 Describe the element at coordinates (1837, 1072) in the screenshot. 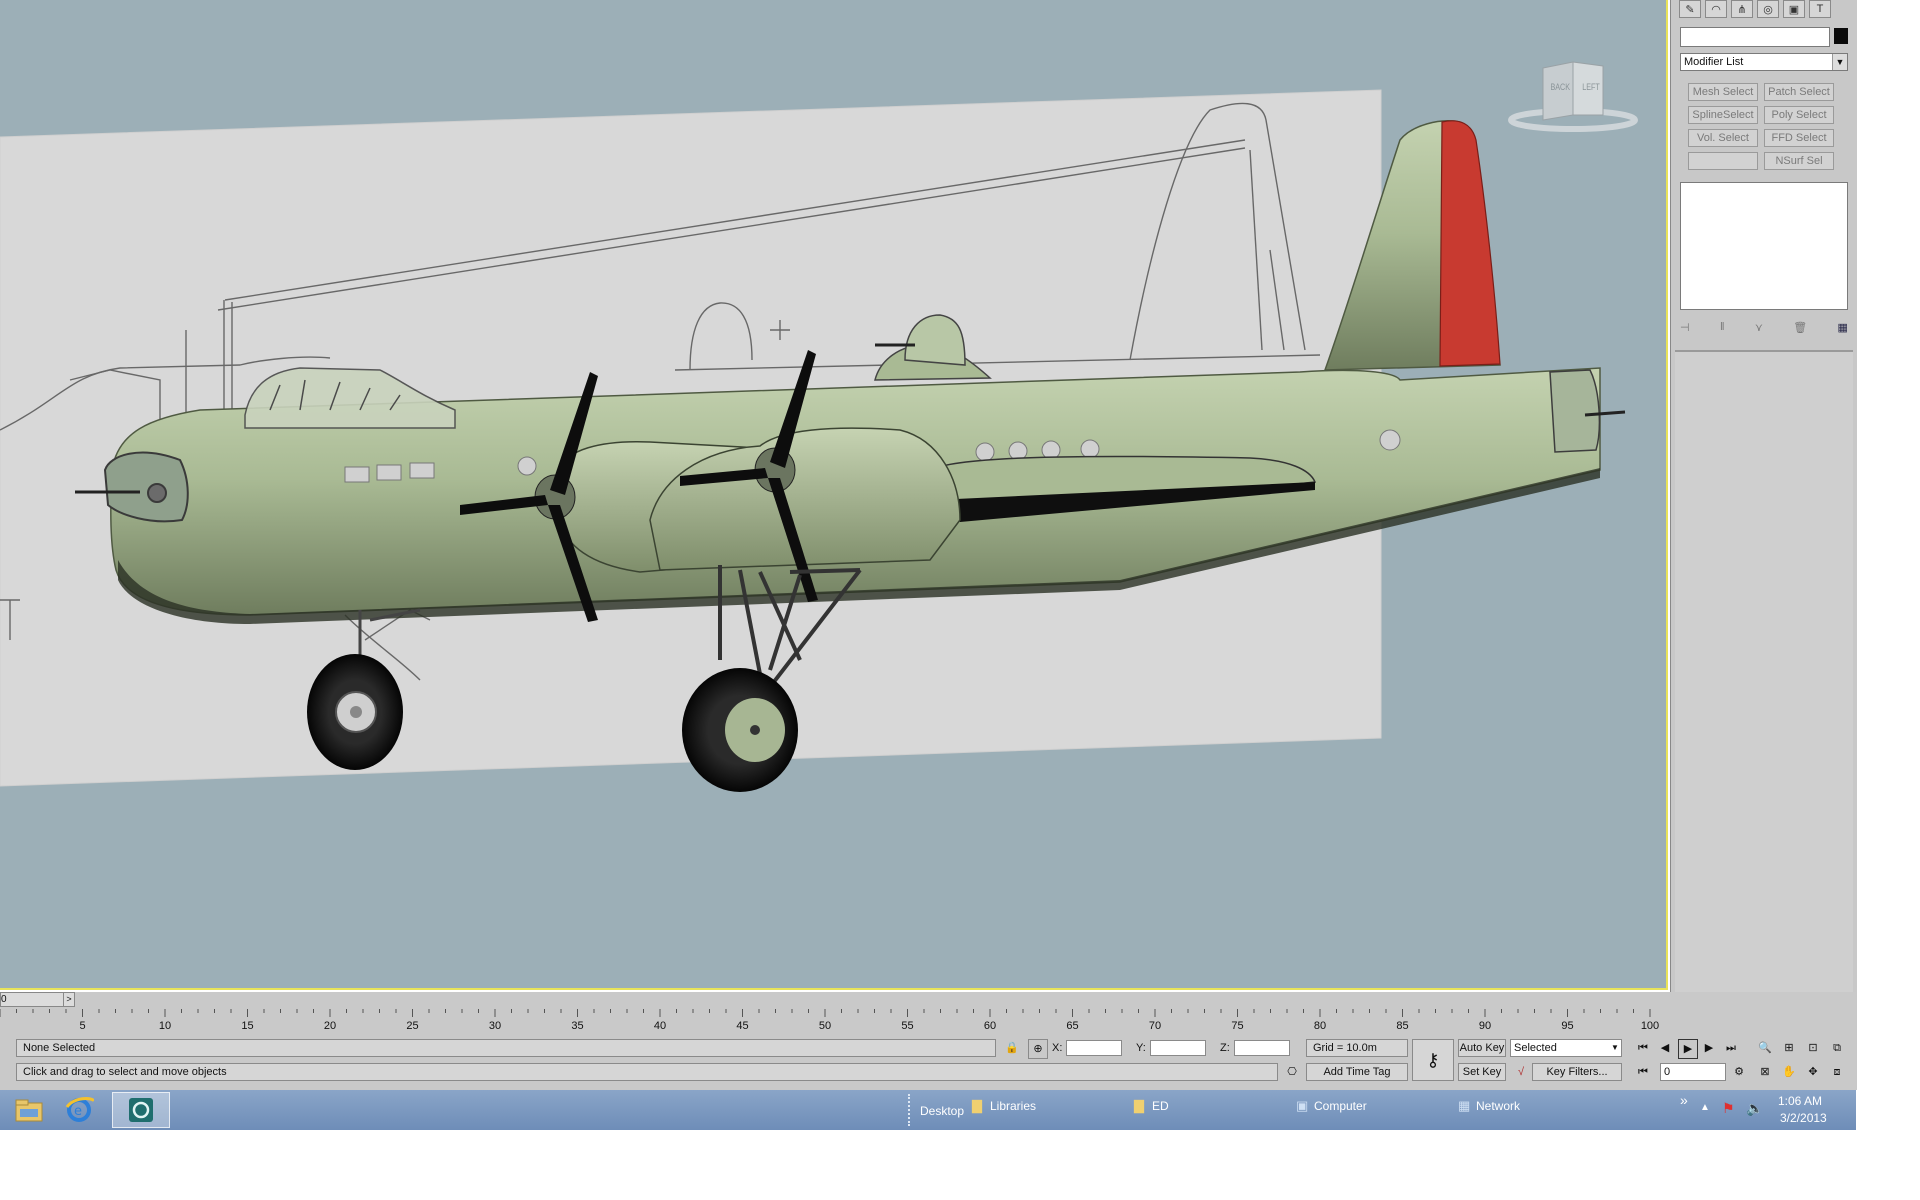

I see `maximize-viewport-icon: ⧈` at that location.